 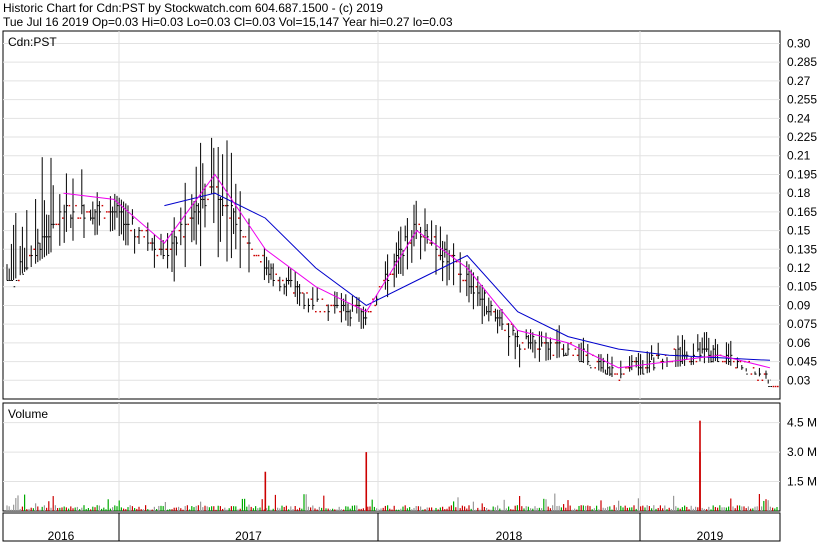 I want to click on volume-tick-label: 3.0 M, so click(x=802, y=452).